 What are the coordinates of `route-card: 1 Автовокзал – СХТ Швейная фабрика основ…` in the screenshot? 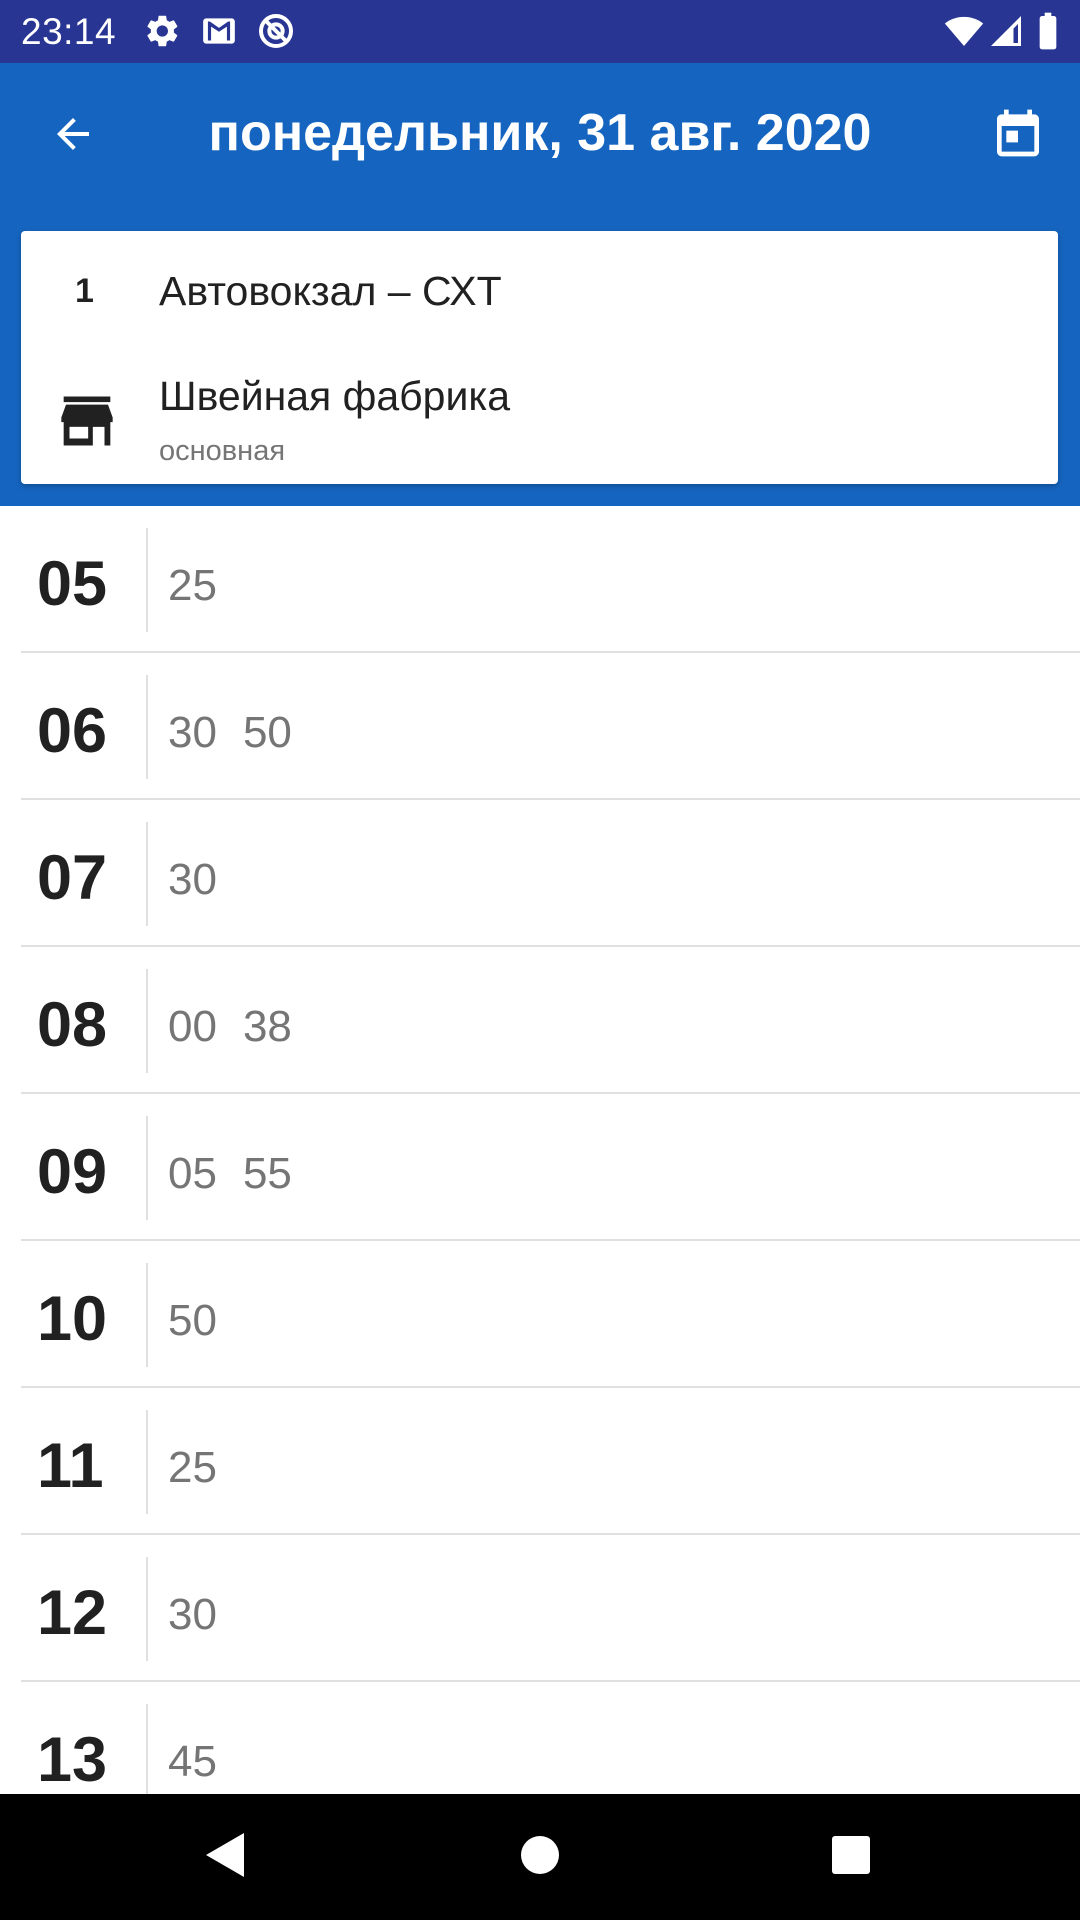 It's located at (539, 357).